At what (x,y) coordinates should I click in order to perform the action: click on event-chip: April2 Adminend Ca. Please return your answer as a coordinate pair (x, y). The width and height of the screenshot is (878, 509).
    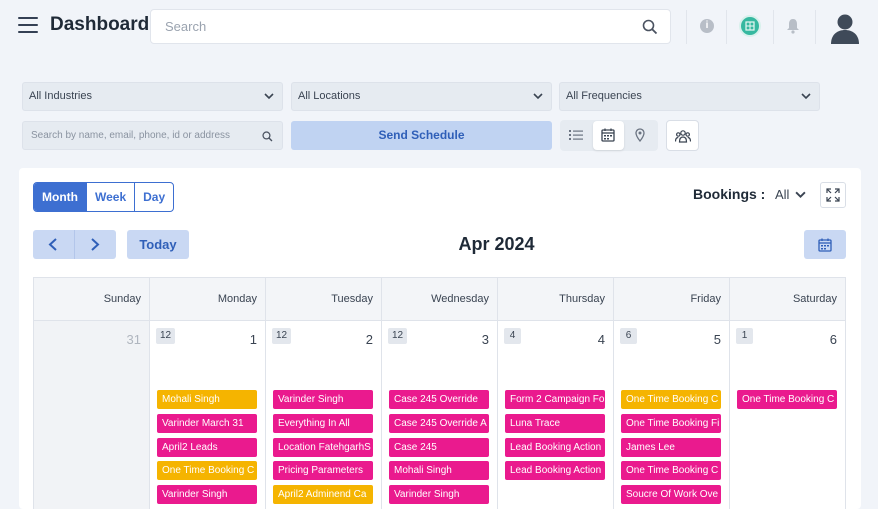
    Looking at the image, I should click on (323, 494).